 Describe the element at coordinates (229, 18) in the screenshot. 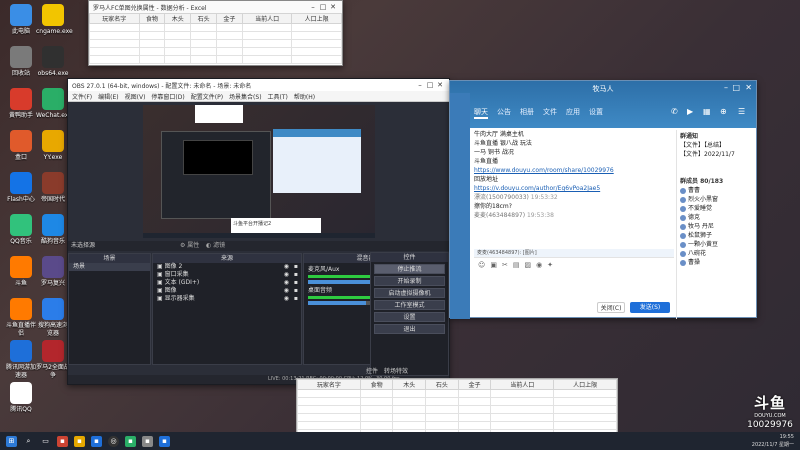

I see `column-header: 金子` at that location.